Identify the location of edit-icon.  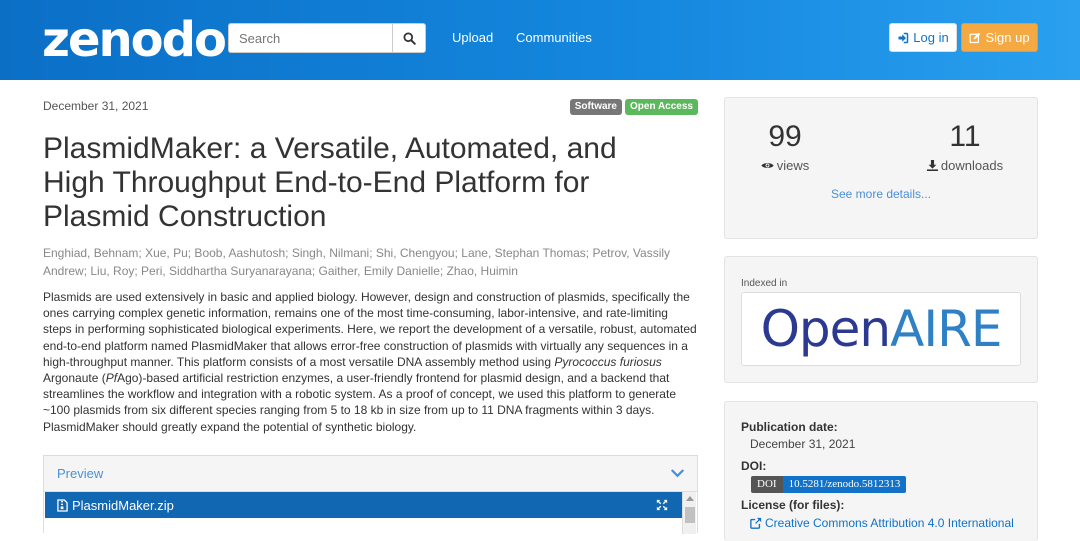
(975, 37).